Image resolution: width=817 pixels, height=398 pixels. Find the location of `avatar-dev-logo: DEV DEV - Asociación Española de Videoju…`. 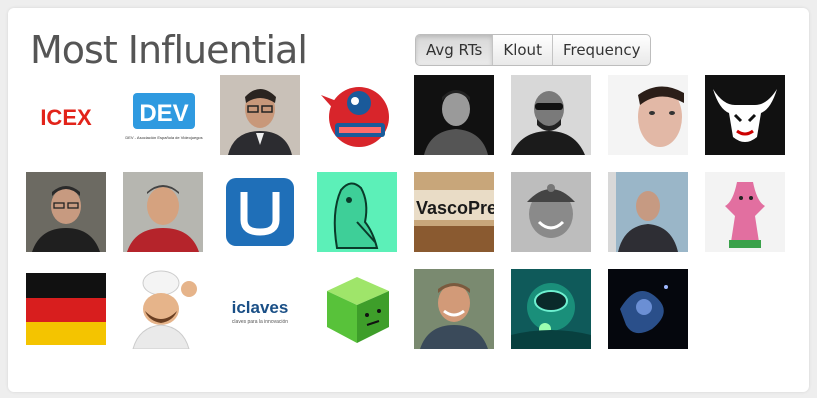

avatar-dev-logo: DEV DEV - Asociación Española de Videoju… is located at coordinates (163, 115).